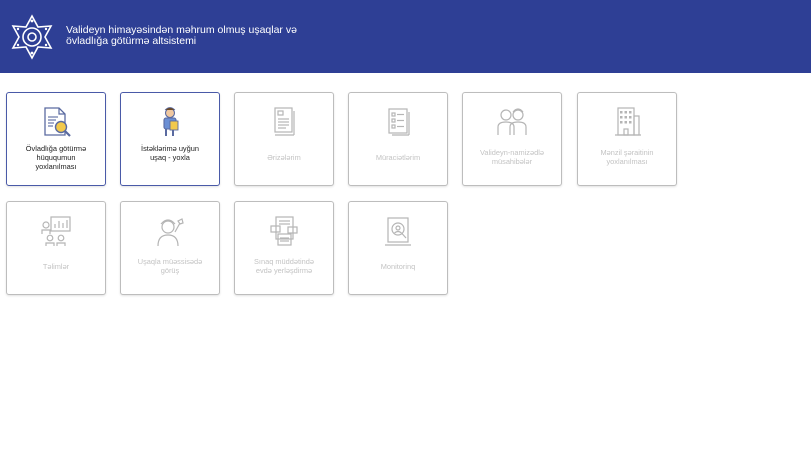 The image size is (811, 462). I want to click on tile-label-line: Ərizələrim, so click(284, 157).